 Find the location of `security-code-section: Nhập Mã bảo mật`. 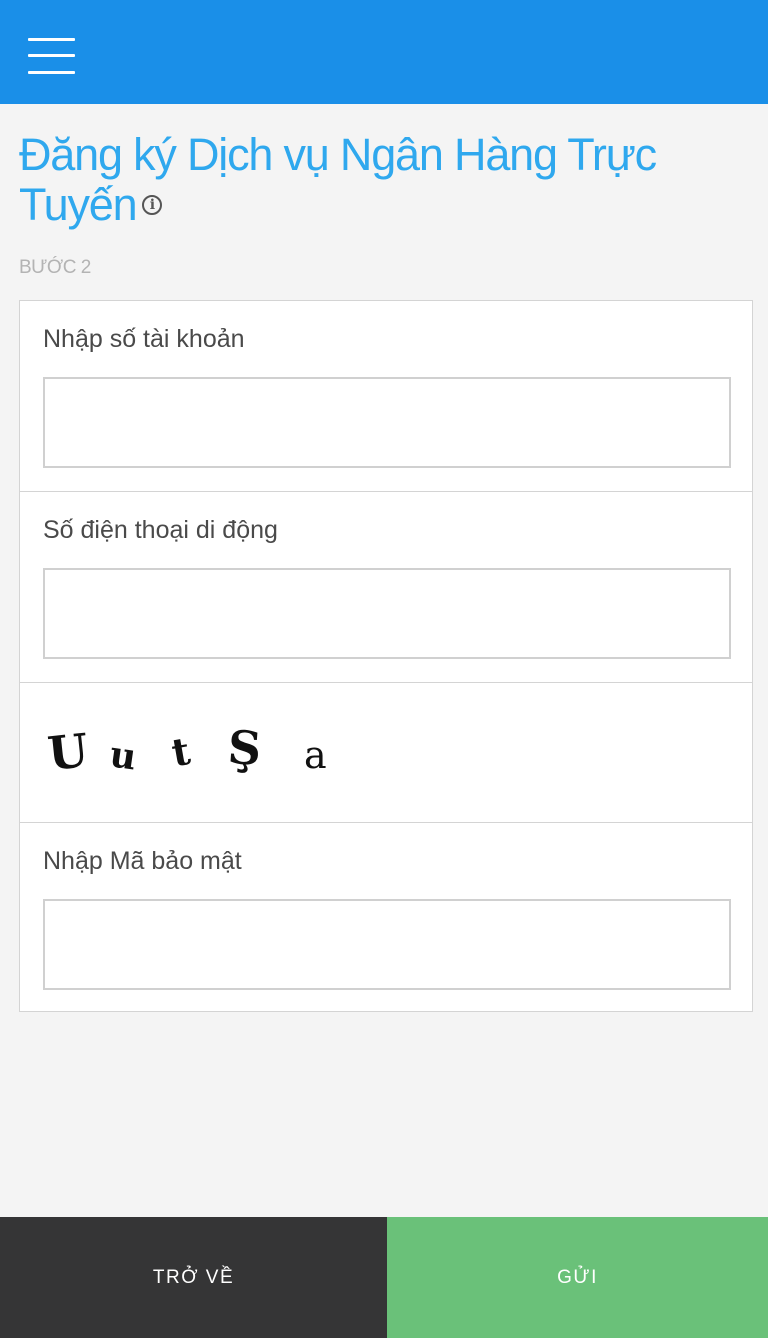

security-code-section: Nhập Mã bảo mật is located at coordinates (386, 917).